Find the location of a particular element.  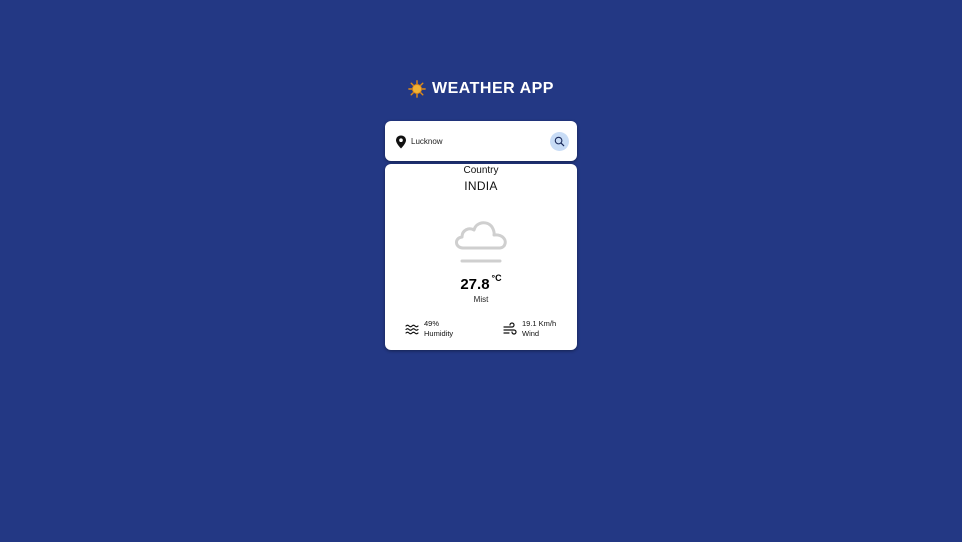

weather-condition: Mist is located at coordinates (481, 299).